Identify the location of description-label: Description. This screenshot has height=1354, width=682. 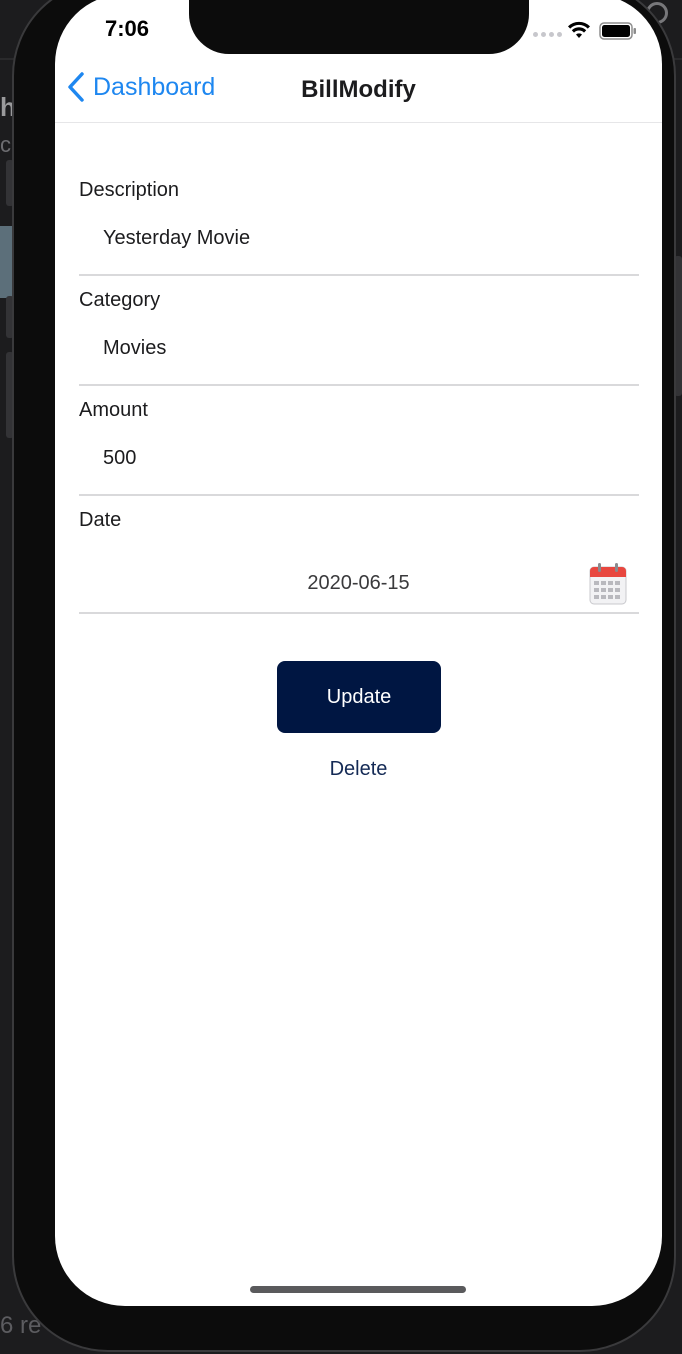
(129, 190).